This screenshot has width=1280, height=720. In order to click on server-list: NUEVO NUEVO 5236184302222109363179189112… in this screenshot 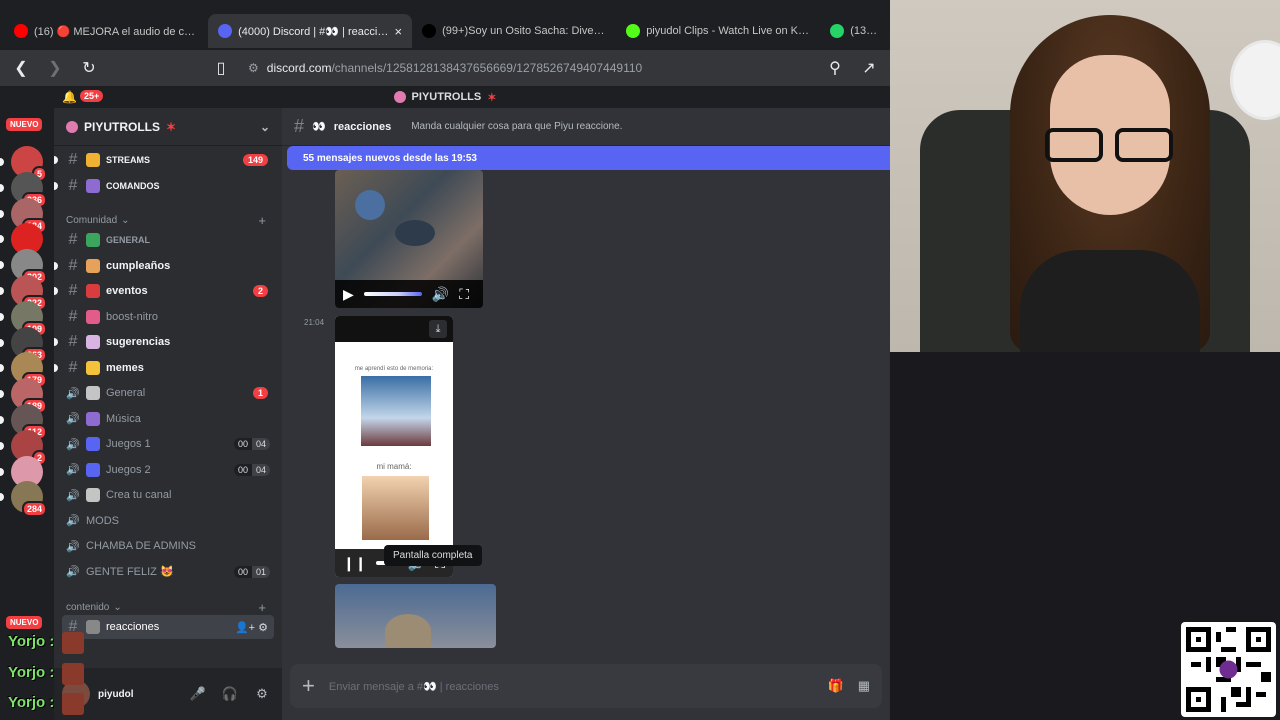, I will do `click(27, 414)`.